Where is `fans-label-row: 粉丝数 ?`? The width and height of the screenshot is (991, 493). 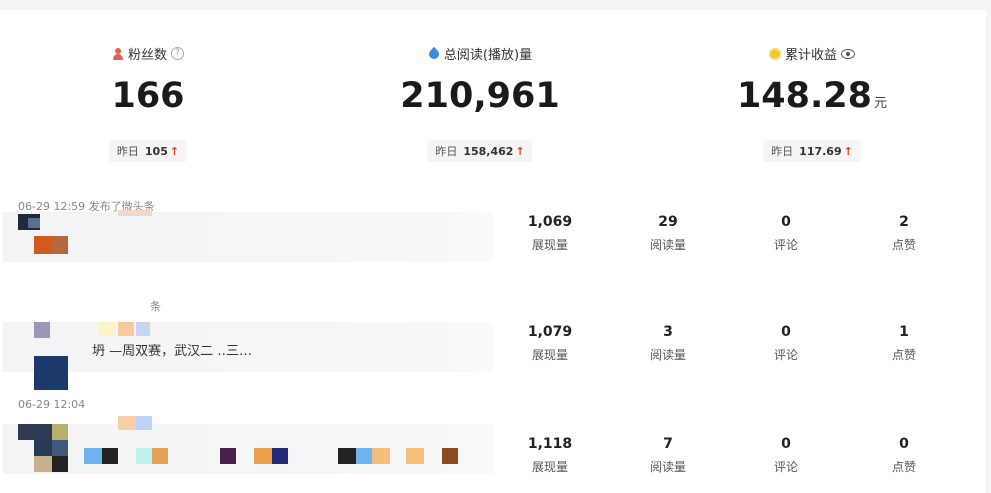
fans-label-row: 粉丝数 ? is located at coordinates (148, 53).